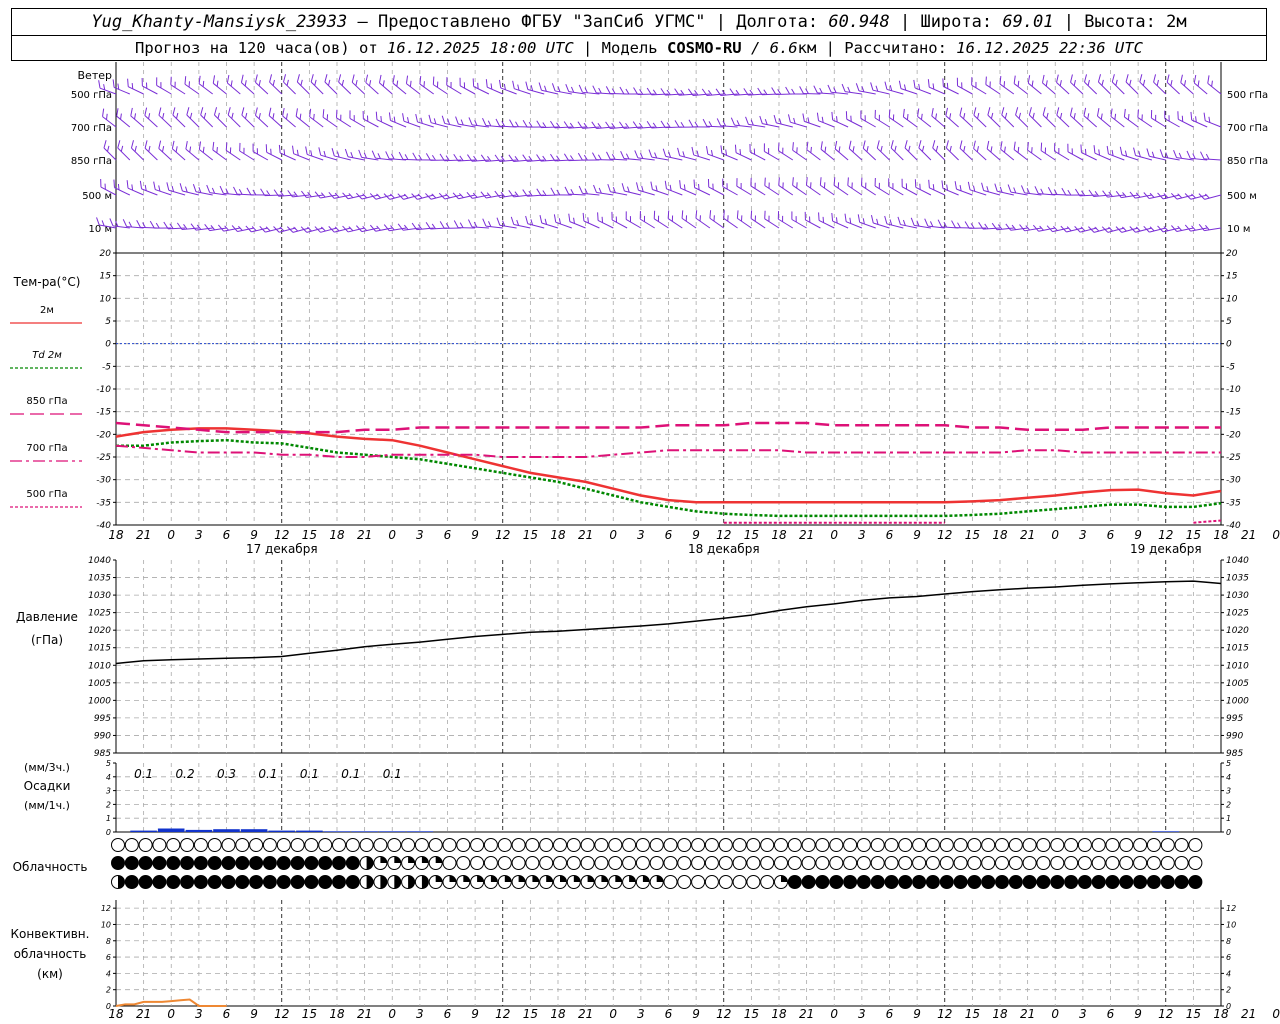 This screenshot has width=1280, height=1024. Describe the element at coordinates (47, 767) in the screenshot. I see `precip-unit-3h: (мм/3ч.)` at that location.